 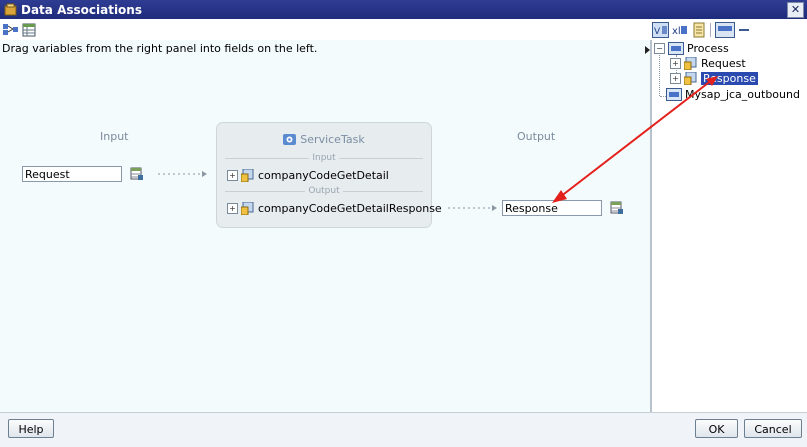 I want to click on tree-label-process: Process, so click(x=708, y=48).